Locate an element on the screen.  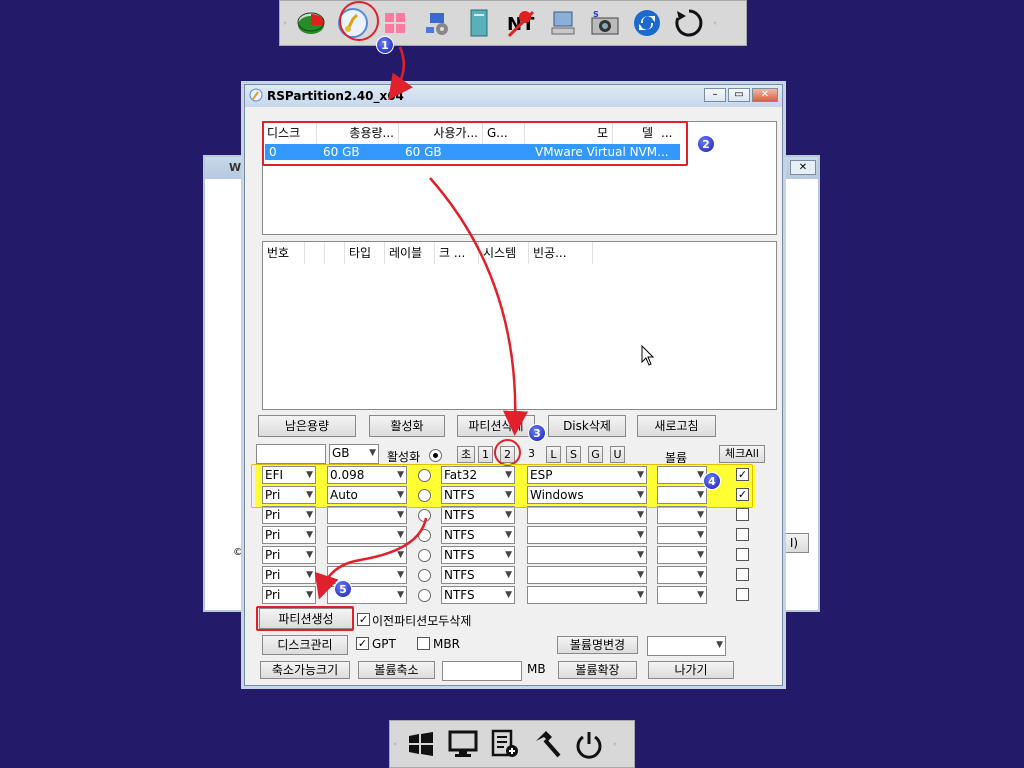
disk-pie-icon is located at coordinates (311, 23).